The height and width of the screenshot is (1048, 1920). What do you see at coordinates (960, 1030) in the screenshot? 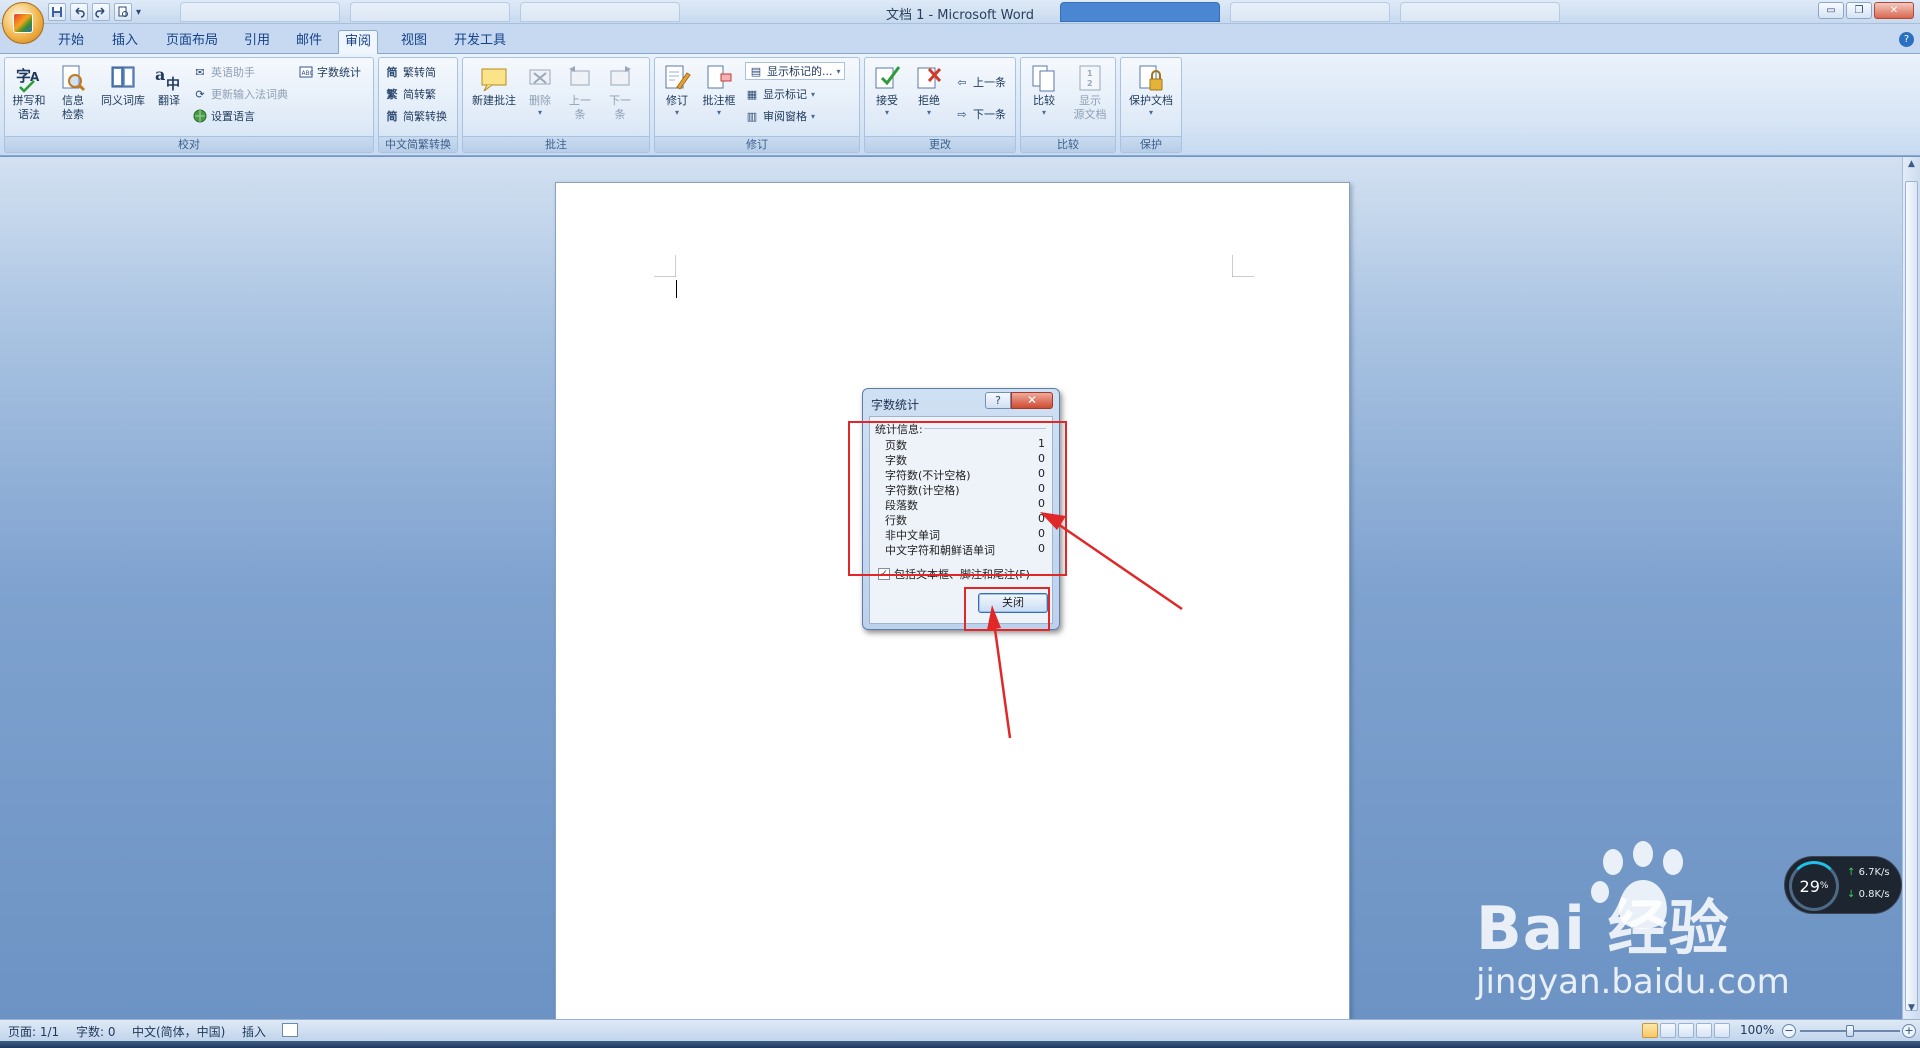
I see `status-bar: 页面: 1/1 字数: 0 中文(简体，中国) 插入 100% − +` at bounding box center [960, 1030].